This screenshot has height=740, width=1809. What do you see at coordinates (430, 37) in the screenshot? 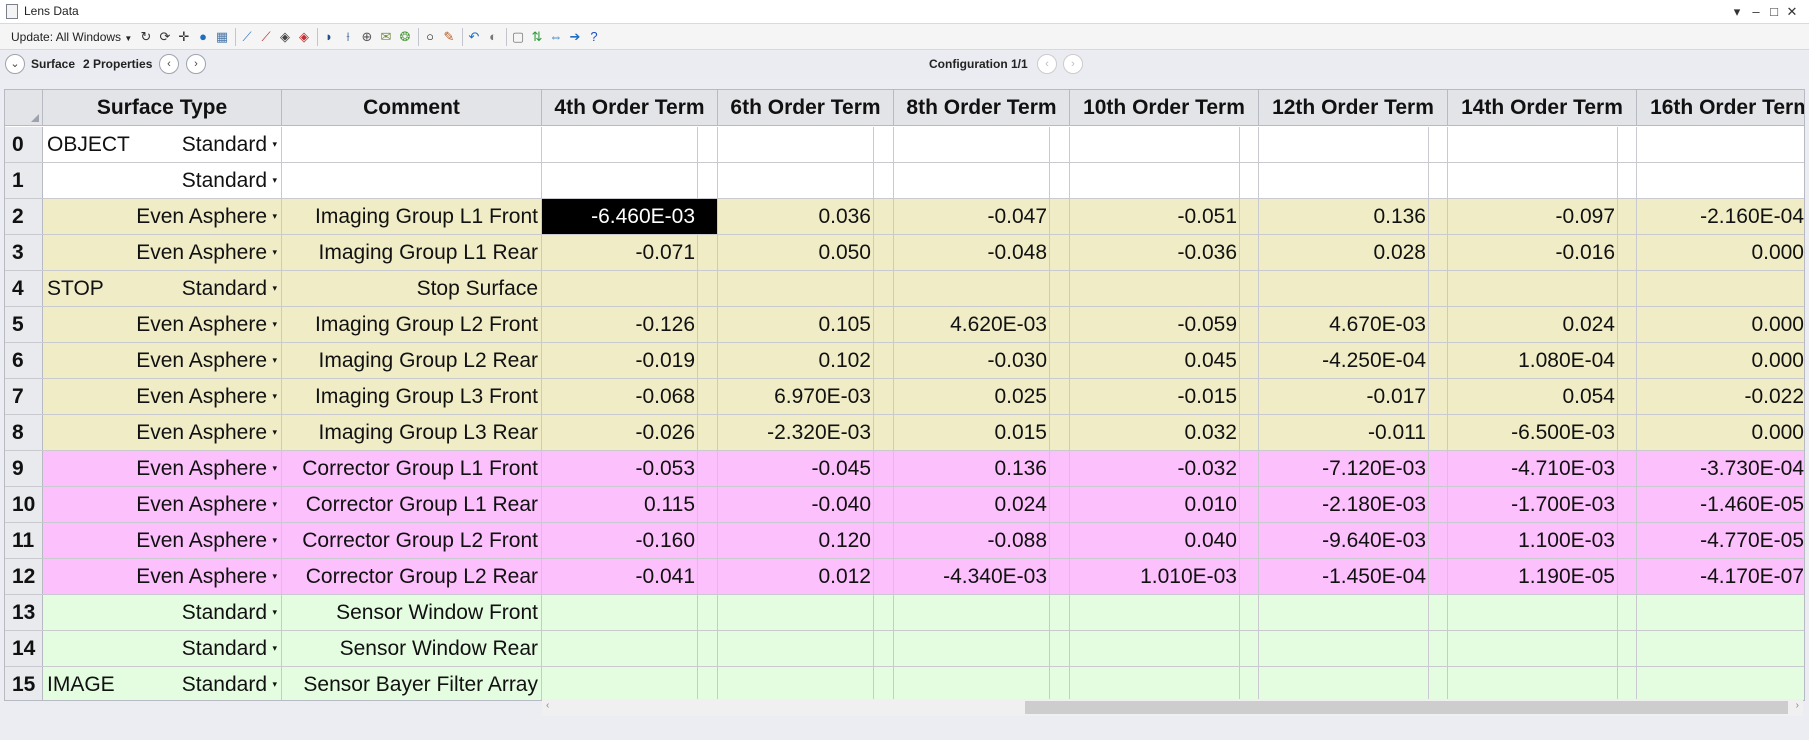
I see `circle-icon: ○` at bounding box center [430, 37].